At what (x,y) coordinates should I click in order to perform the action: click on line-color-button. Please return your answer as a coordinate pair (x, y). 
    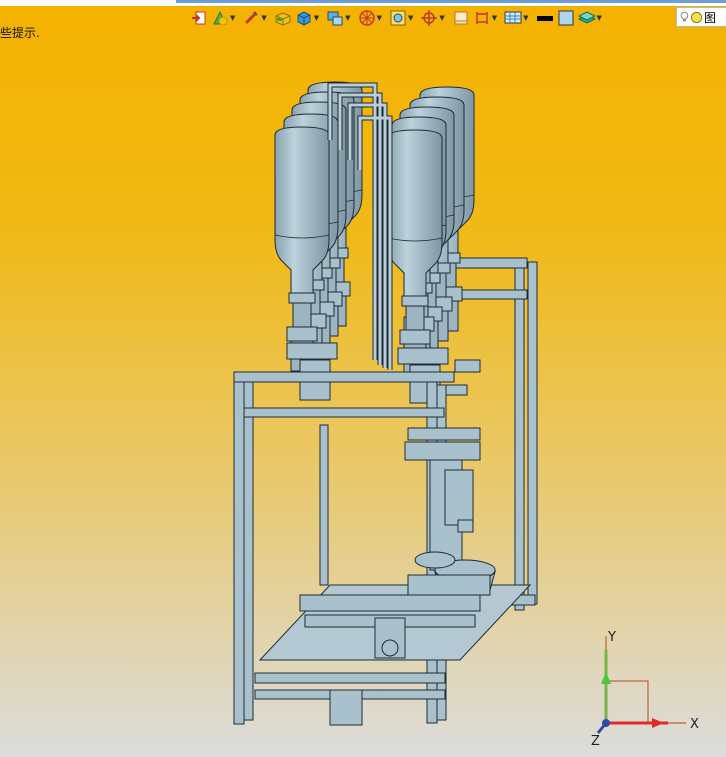
    Looking at the image, I should click on (545, 18).